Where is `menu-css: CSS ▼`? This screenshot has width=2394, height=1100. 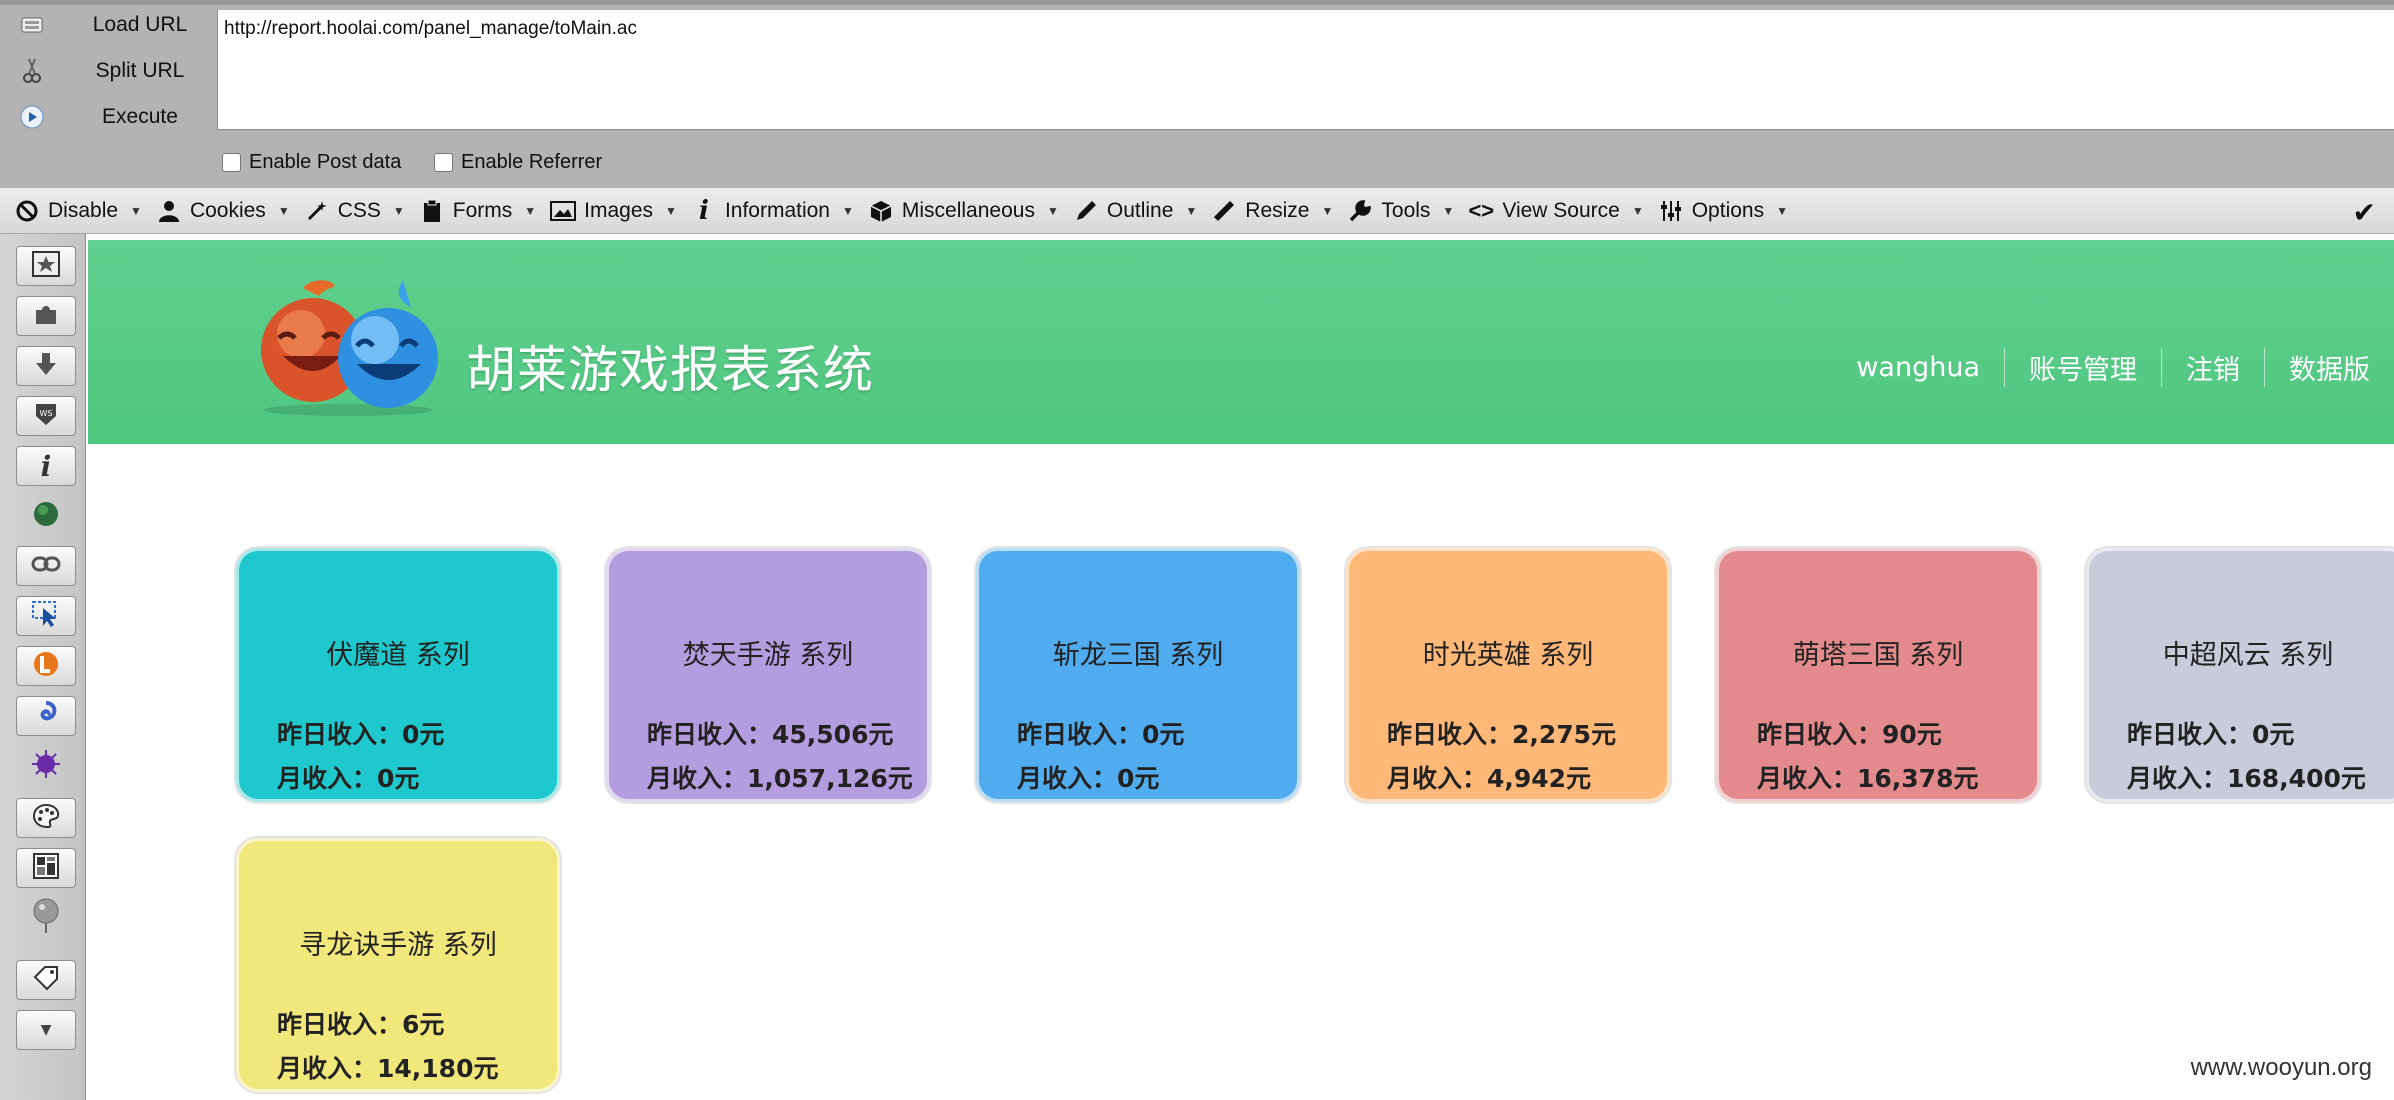 menu-css: CSS ▼ is located at coordinates (354, 211).